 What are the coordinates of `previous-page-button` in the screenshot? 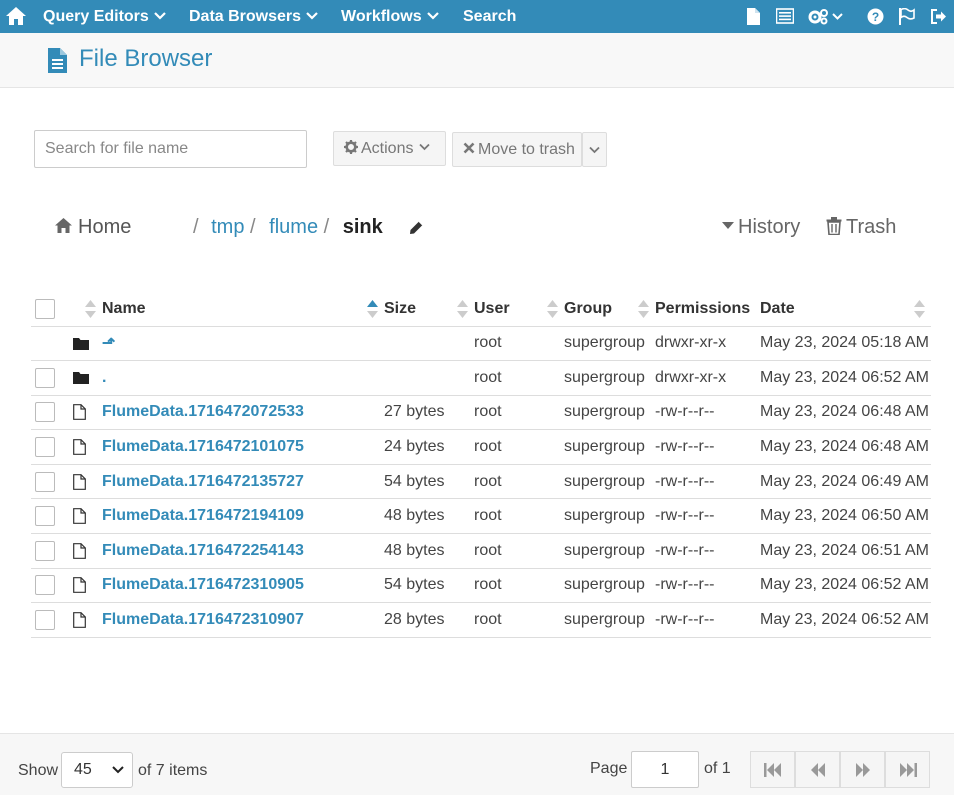 It's located at (817, 769).